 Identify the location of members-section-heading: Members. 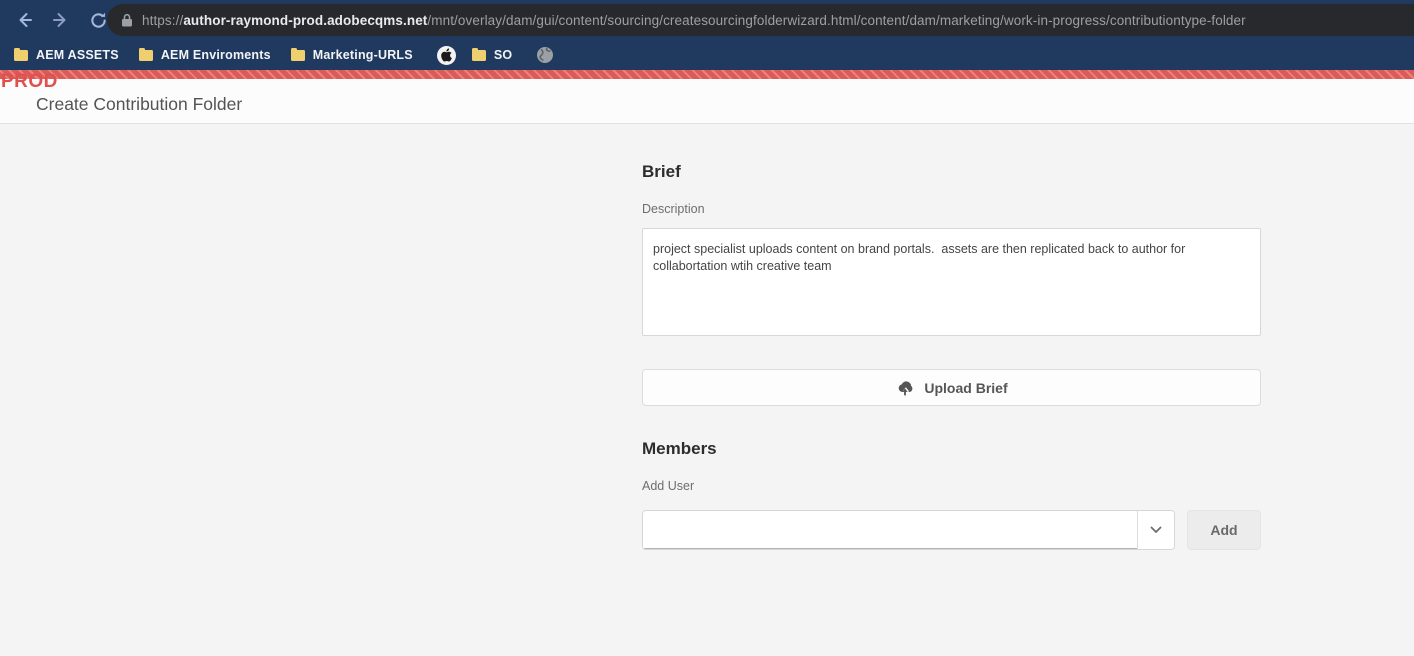
(679, 448).